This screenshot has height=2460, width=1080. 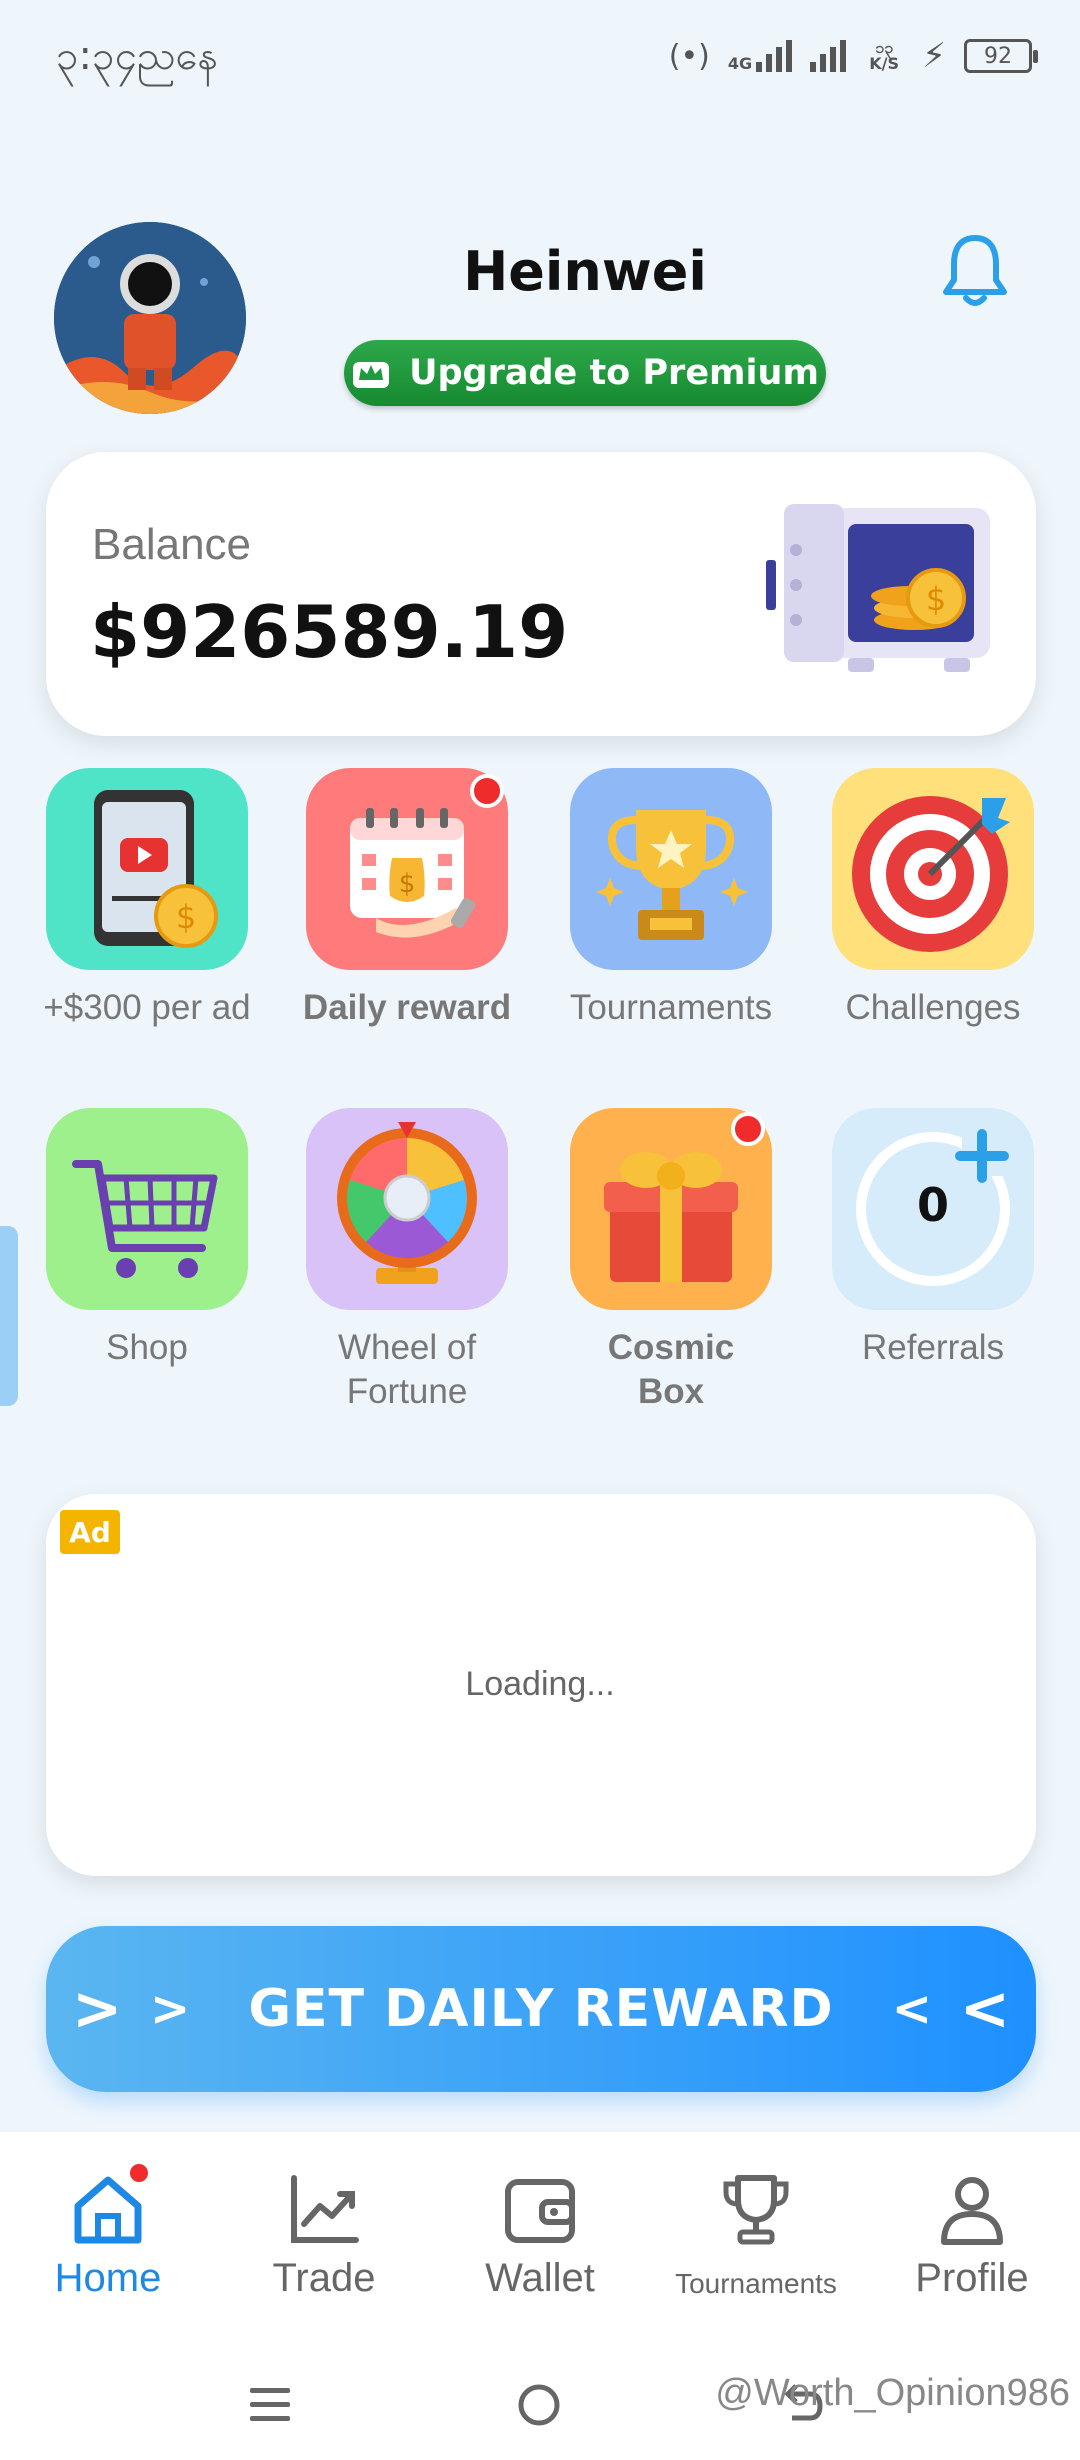 What do you see at coordinates (371, 375) in the screenshot?
I see `crown-icon` at bounding box center [371, 375].